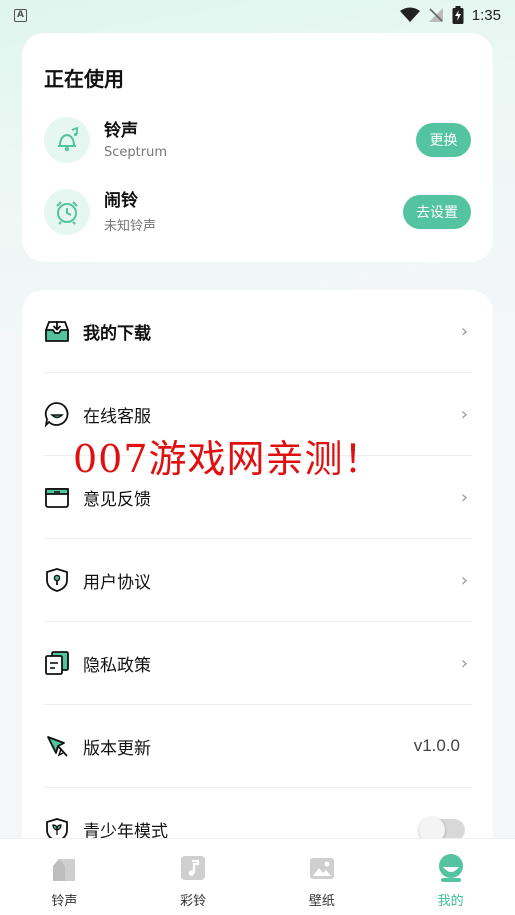 The height and width of the screenshot is (915, 515). I want to click on nav-tab-wallpapers: 壁纸, so click(322, 877).